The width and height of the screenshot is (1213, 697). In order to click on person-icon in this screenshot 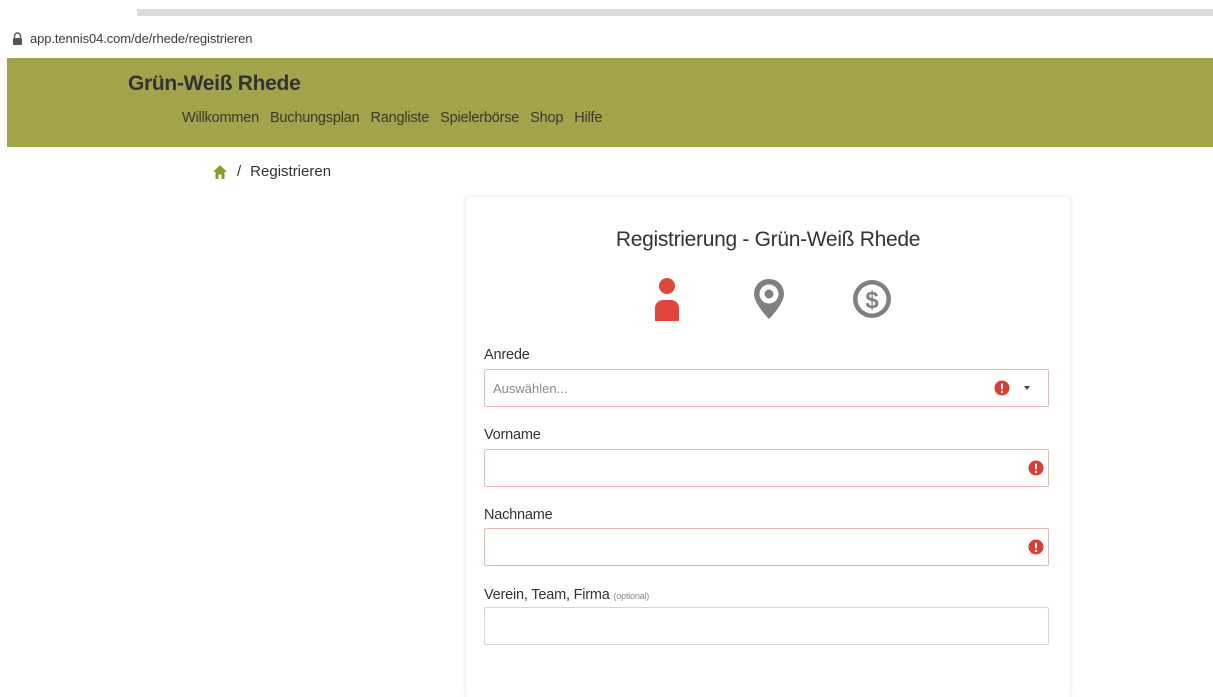, I will do `click(667, 299)`.